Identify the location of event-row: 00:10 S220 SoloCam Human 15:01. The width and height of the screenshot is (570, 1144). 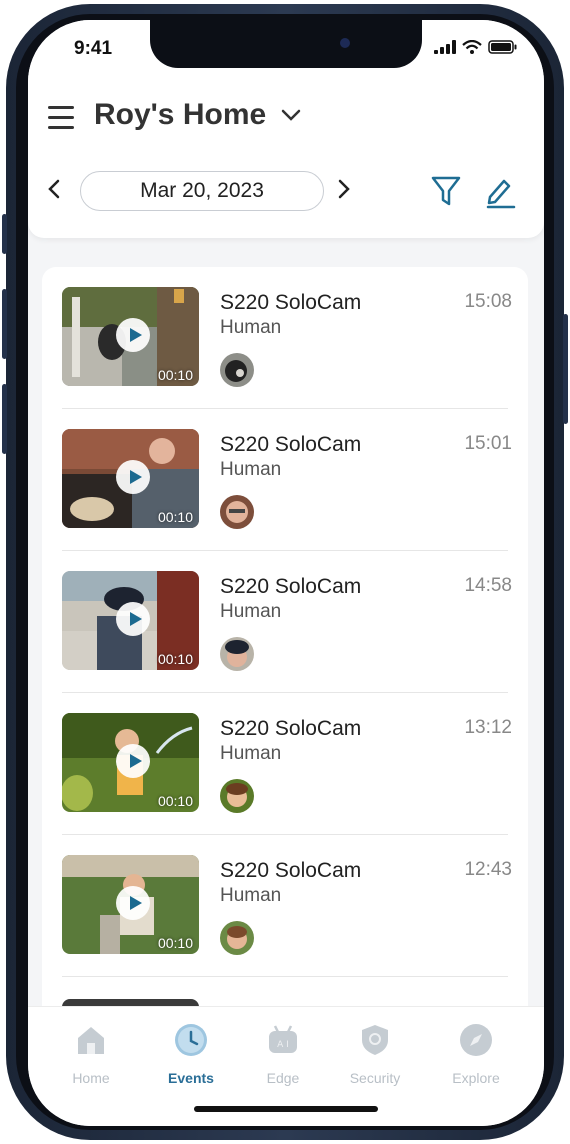
(285, 480).